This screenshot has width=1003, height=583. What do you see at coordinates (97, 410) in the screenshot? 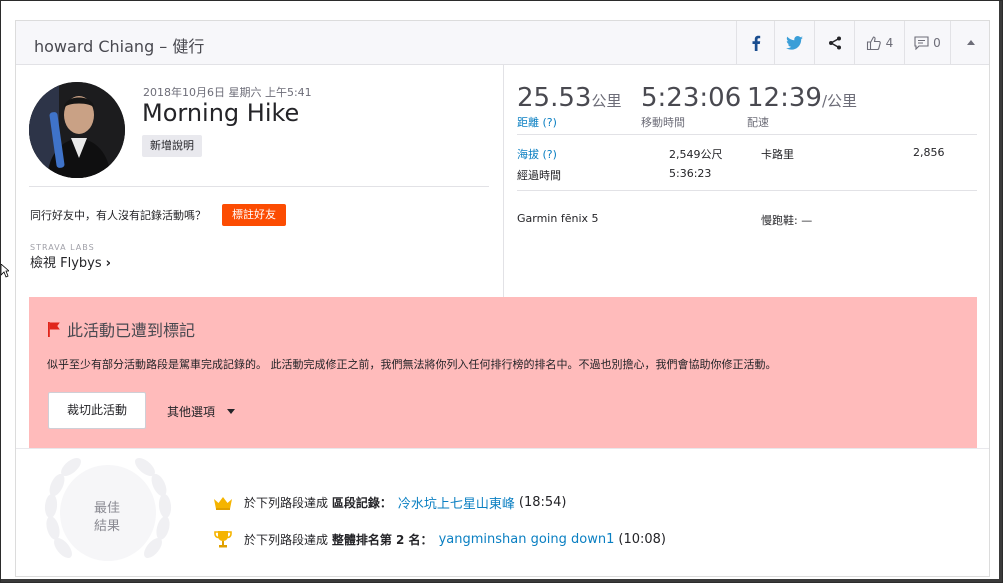
I see `crop-activity-button: 裁切此活動` at bounding box center [97, 410].